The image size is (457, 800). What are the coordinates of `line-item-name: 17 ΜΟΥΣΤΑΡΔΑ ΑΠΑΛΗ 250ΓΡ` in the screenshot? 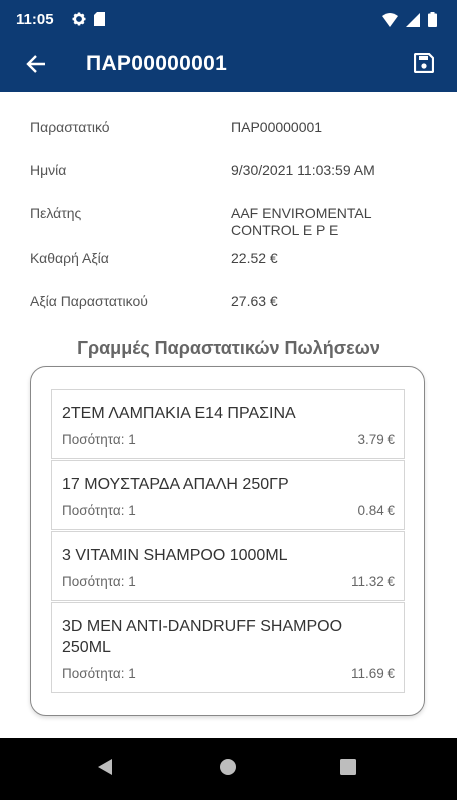 It's located at (175, 484).